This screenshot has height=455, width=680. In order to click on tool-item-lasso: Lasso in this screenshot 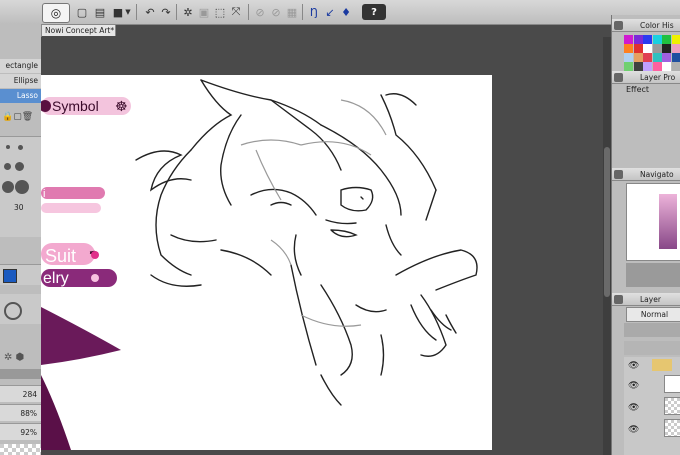, I will do `click(20, 96)`.